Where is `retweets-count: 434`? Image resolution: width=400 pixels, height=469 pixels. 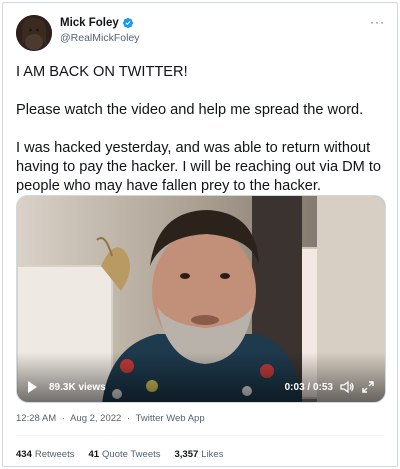
retweets-count: 434 is located at coordinates (24, 454).